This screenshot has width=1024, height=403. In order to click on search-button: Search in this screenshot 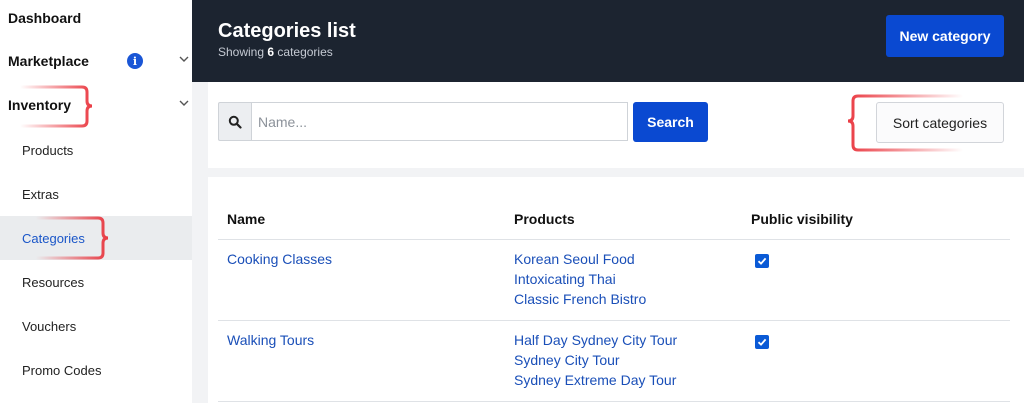, I will do `click(670, 122)`.